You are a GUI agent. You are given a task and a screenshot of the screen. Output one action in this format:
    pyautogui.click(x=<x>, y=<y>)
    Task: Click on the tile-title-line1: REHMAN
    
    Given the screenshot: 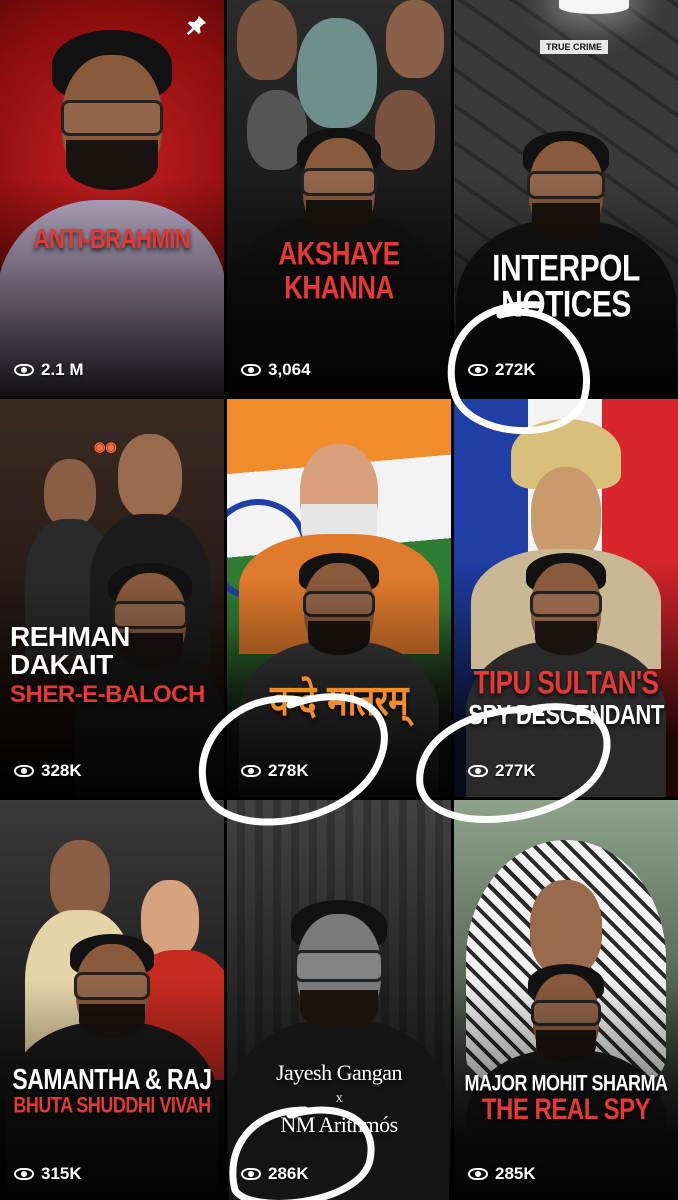 What is the action you would take?
    pyautogui.click(x=70, y=636)
    